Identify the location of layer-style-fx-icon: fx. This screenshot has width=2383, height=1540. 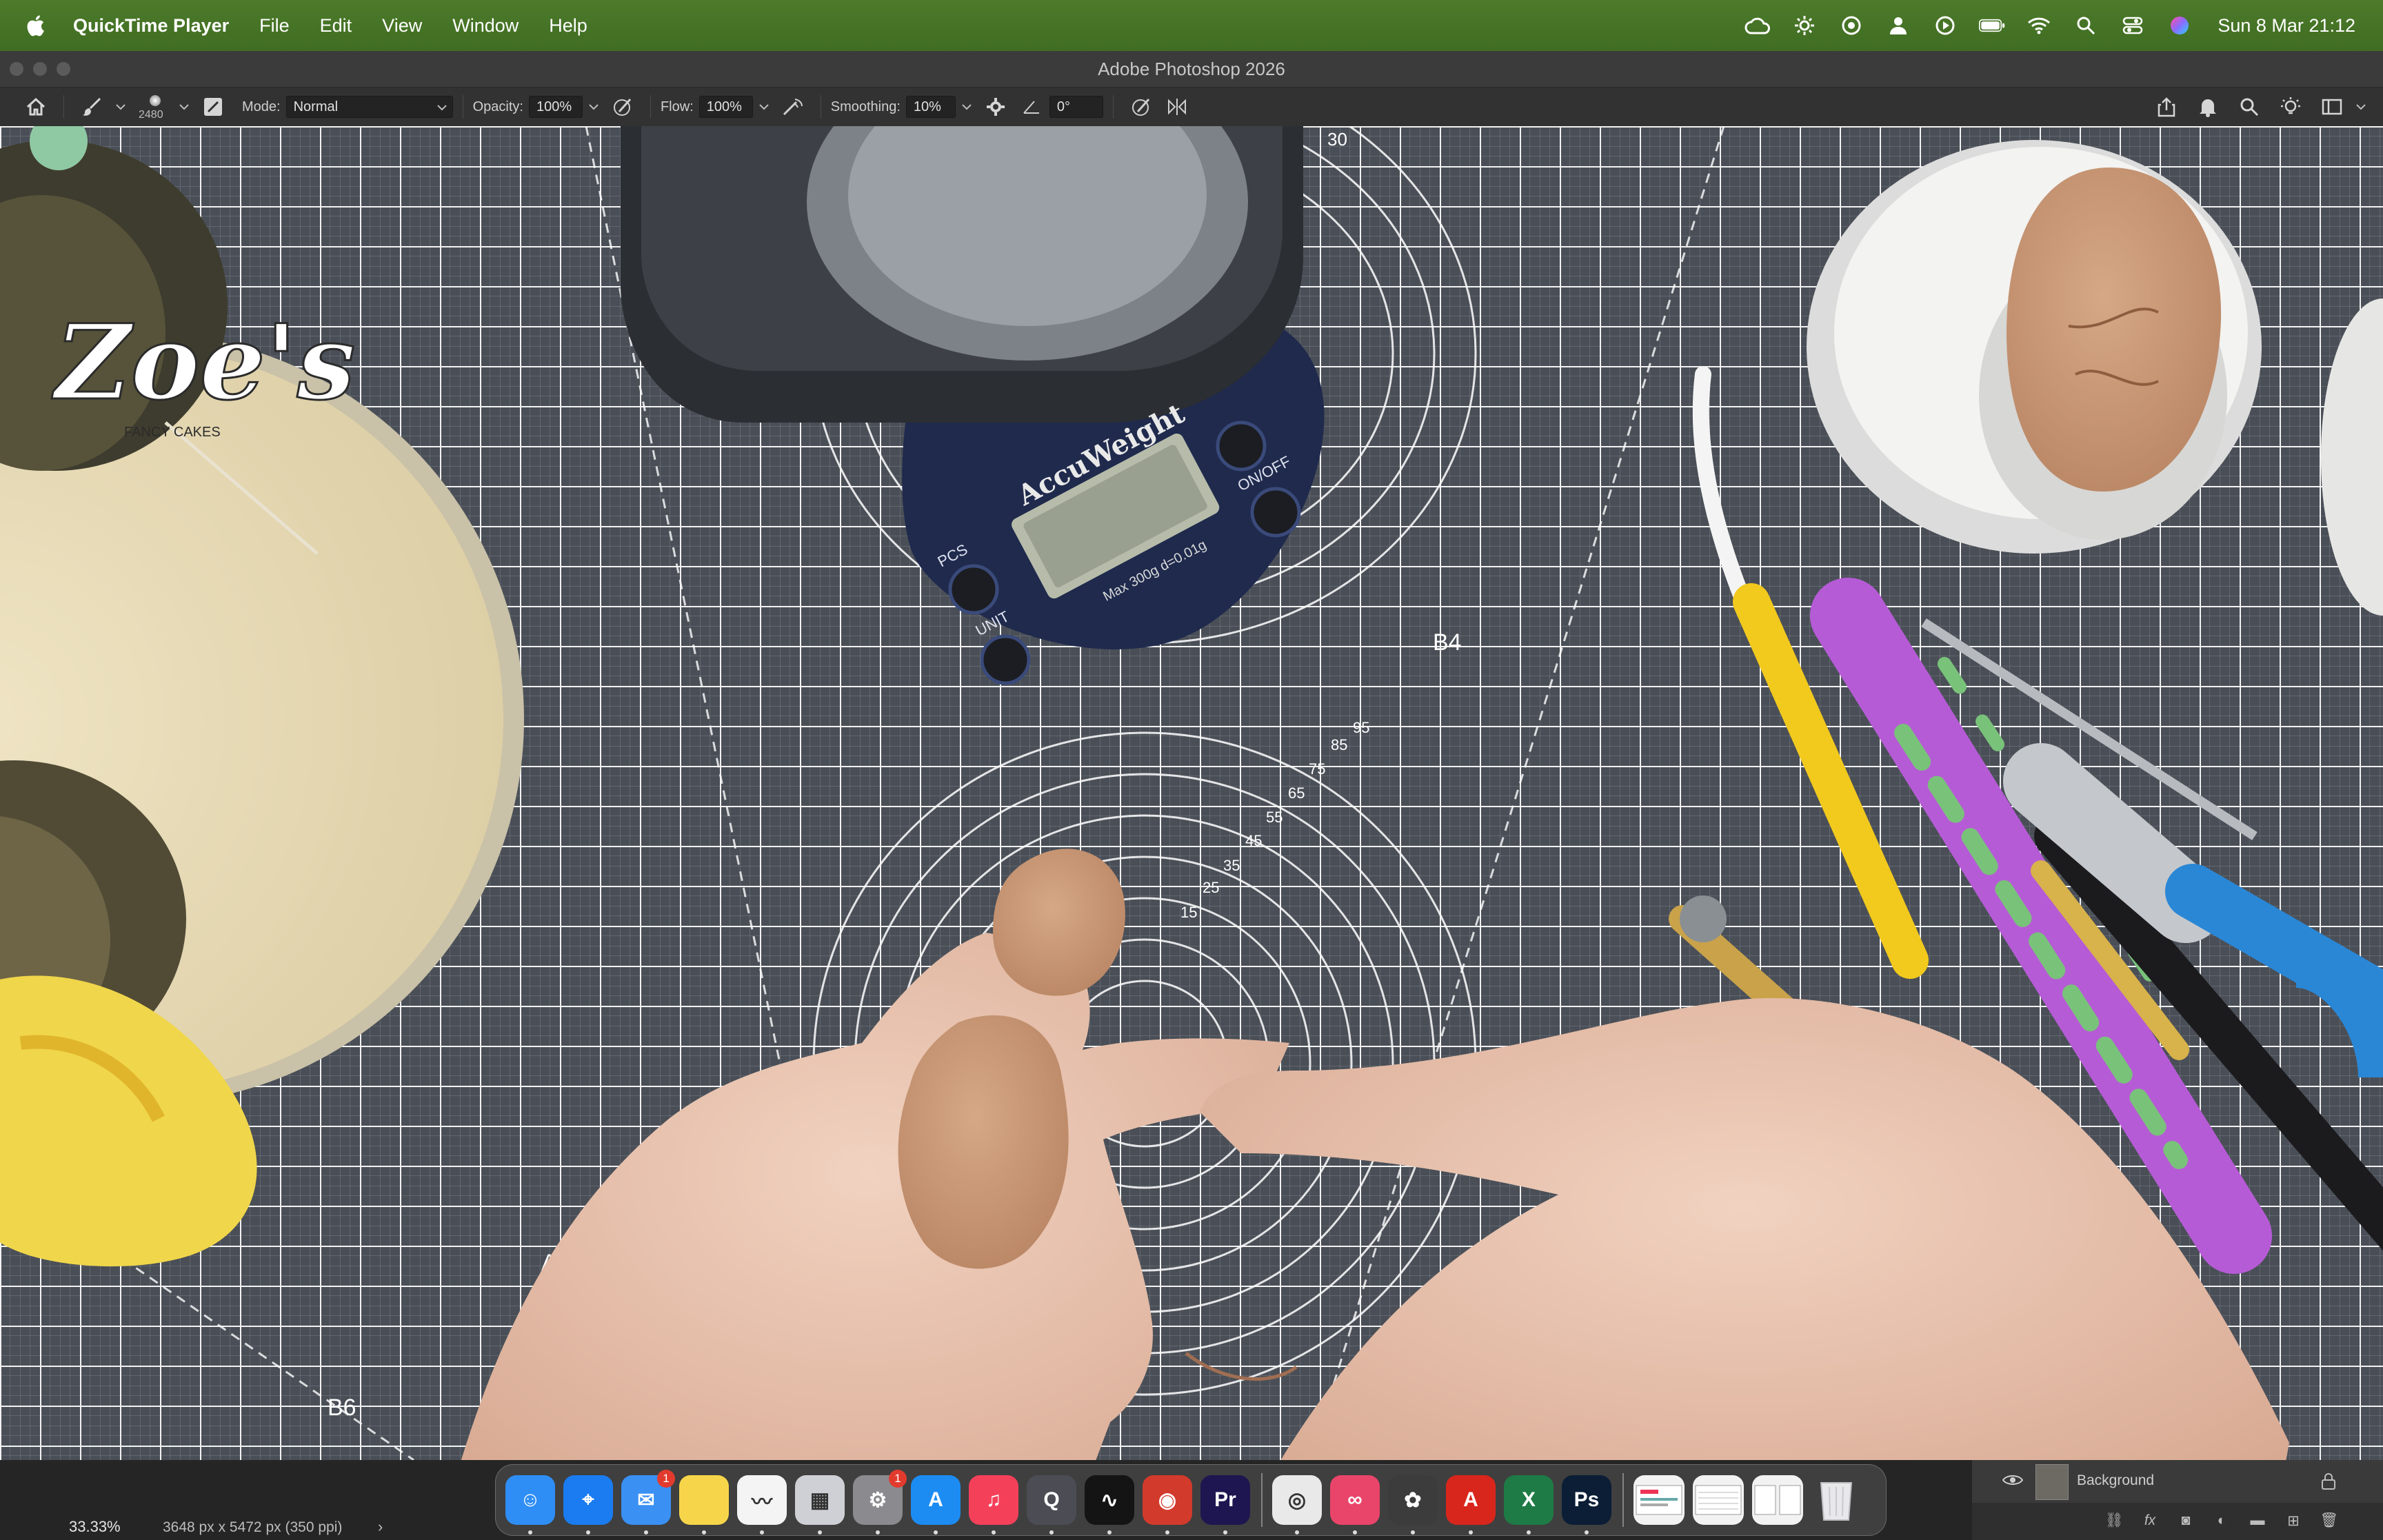
(2150, 1523).